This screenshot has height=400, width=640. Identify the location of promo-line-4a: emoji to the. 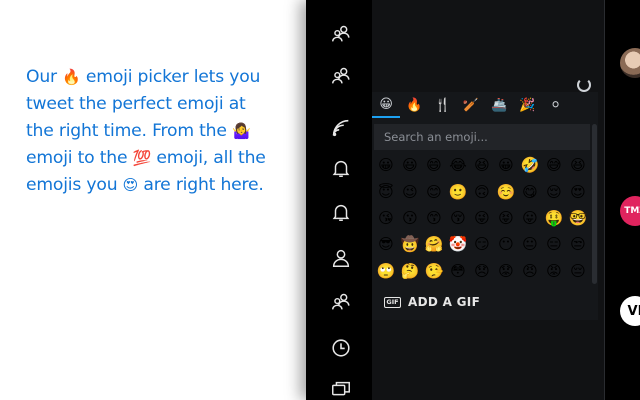
(79, 158).